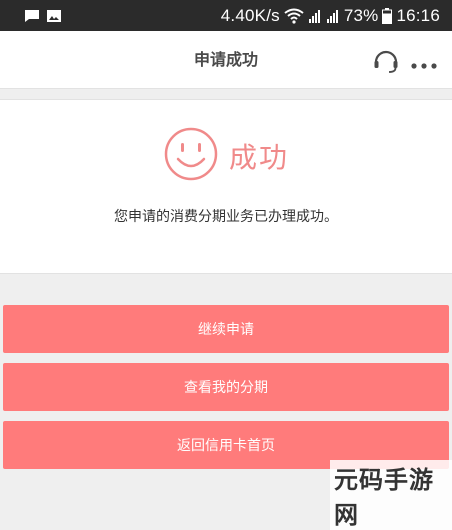  What do you see at coordinates (191, 156) in the screenshot?
I see `smiley-icon` at bounding box center [191, 156].